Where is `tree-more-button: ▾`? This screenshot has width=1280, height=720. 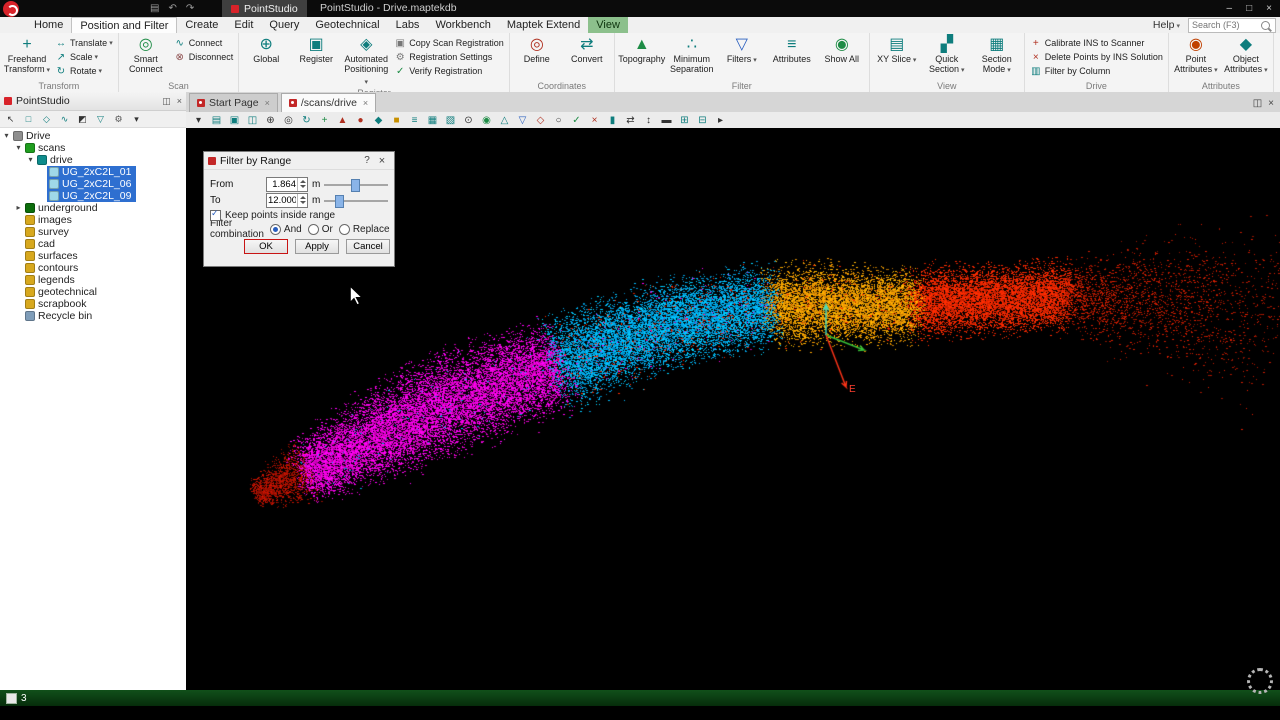
tree-more-button: ▾ is located at coordinates (136, 119).